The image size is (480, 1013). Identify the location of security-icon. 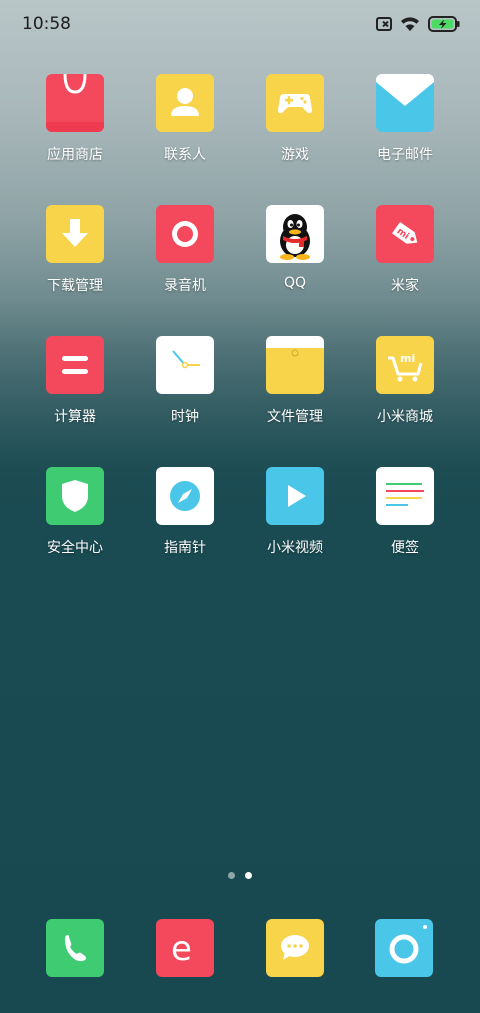
(75, 496).